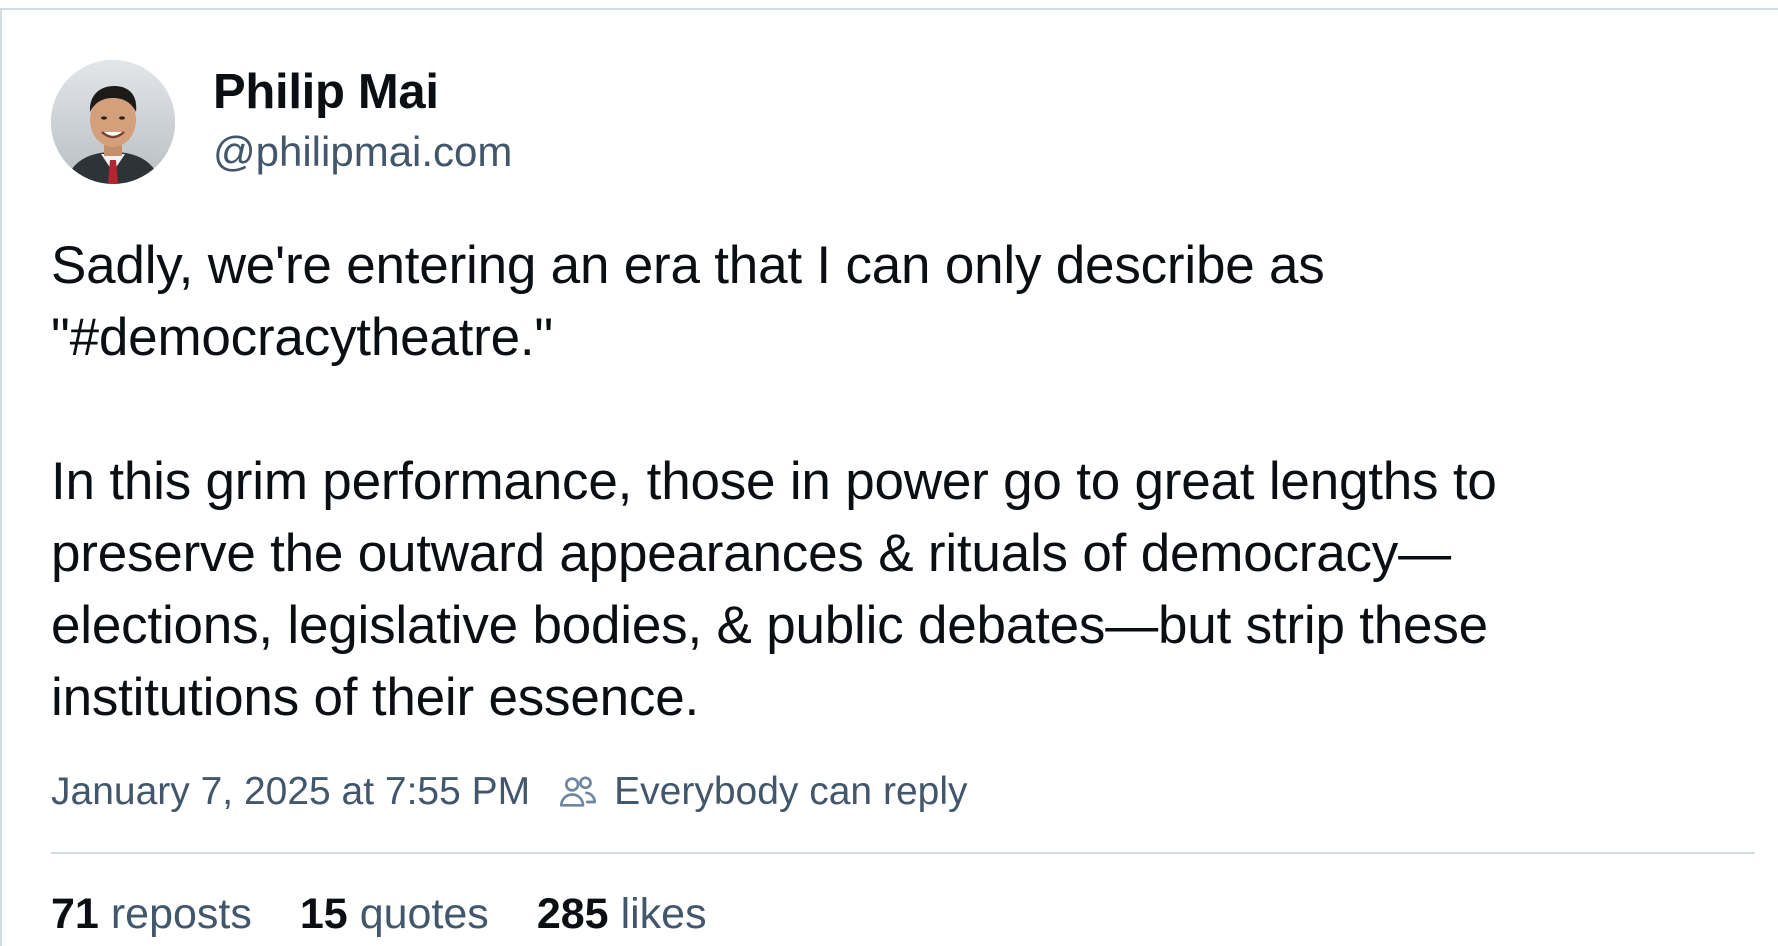 The width and height of the screenshot is (1778, 946). Describe the element at coordinates (903, 853) in the screenshot. I see `divider` at that location.